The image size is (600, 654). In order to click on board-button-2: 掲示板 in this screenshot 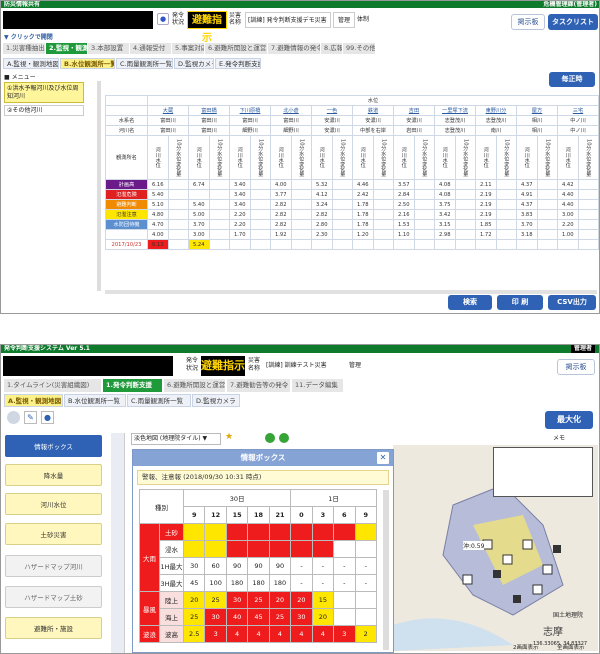, I will do `click(576, 367)`.